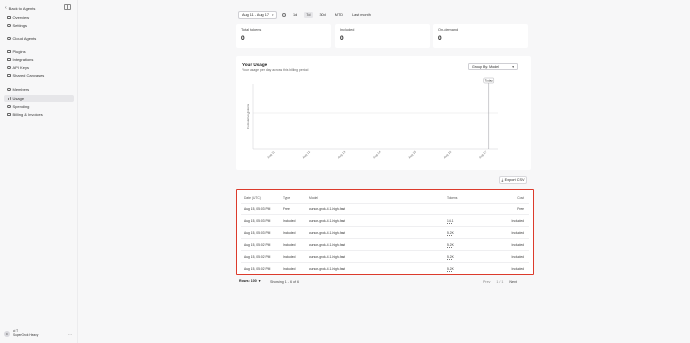 The image size is (690, 343). I want to click on th-date: Date (UTC), so click(252, 198).